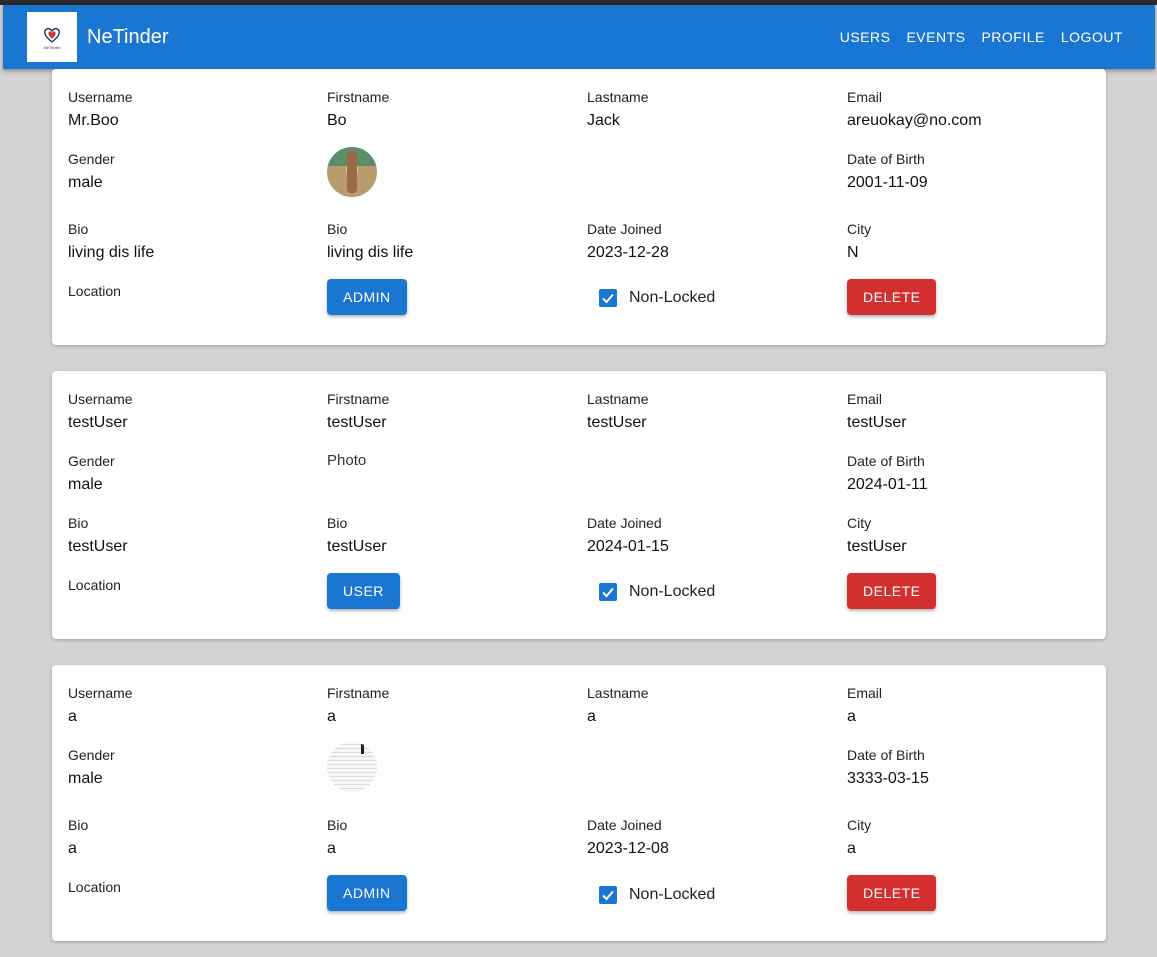 Image resolution: width=1157 pixels, height=957 pixels. Describe the element at coordinates (935, 37) in the screenshot. I see `nav-events: EVENTS` at that location.